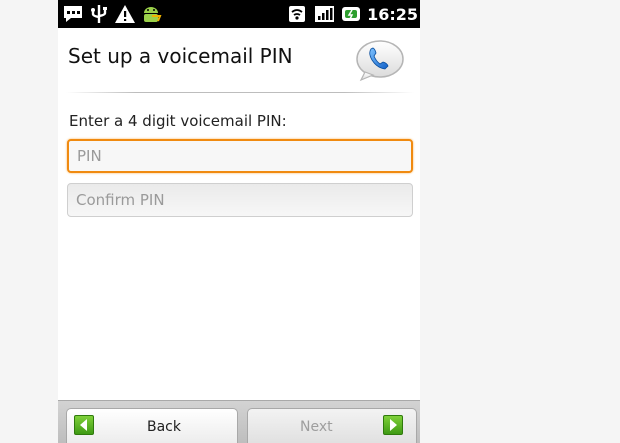  I want to click on header-divider, so click(240, 92).